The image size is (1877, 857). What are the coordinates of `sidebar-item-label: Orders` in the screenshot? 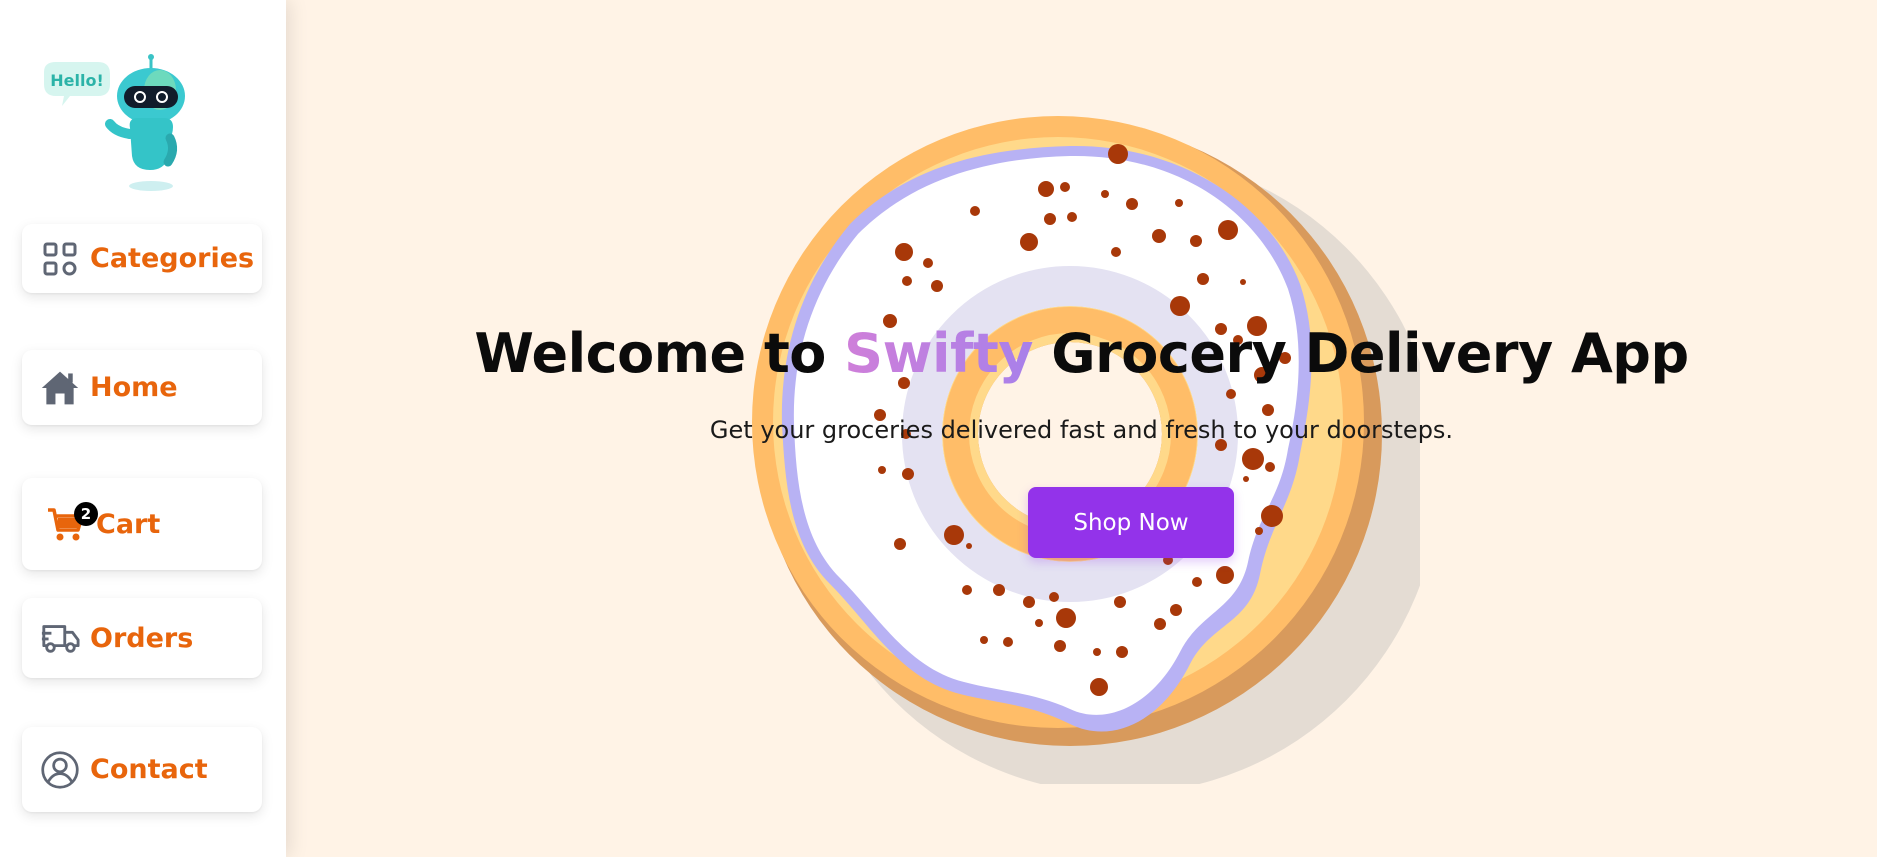 It's located at (142, 638).